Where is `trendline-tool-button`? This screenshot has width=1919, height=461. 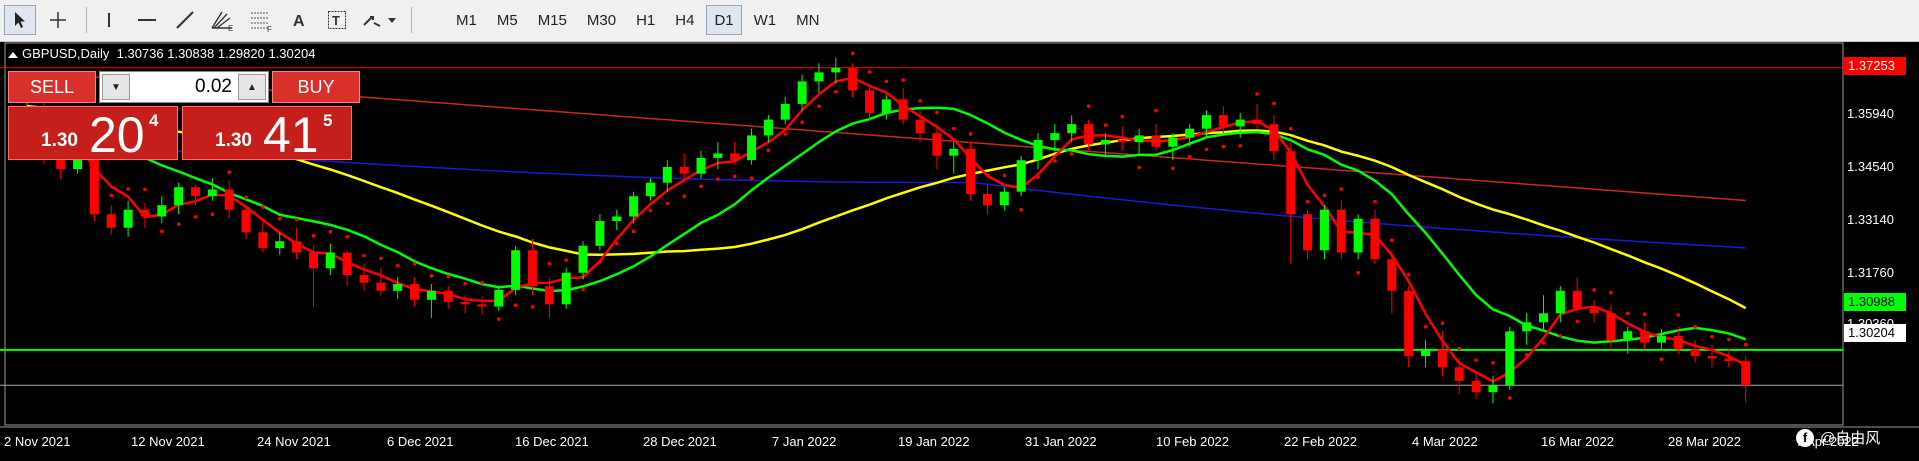
trendline-tool-button is located at coordinates (185, 20).